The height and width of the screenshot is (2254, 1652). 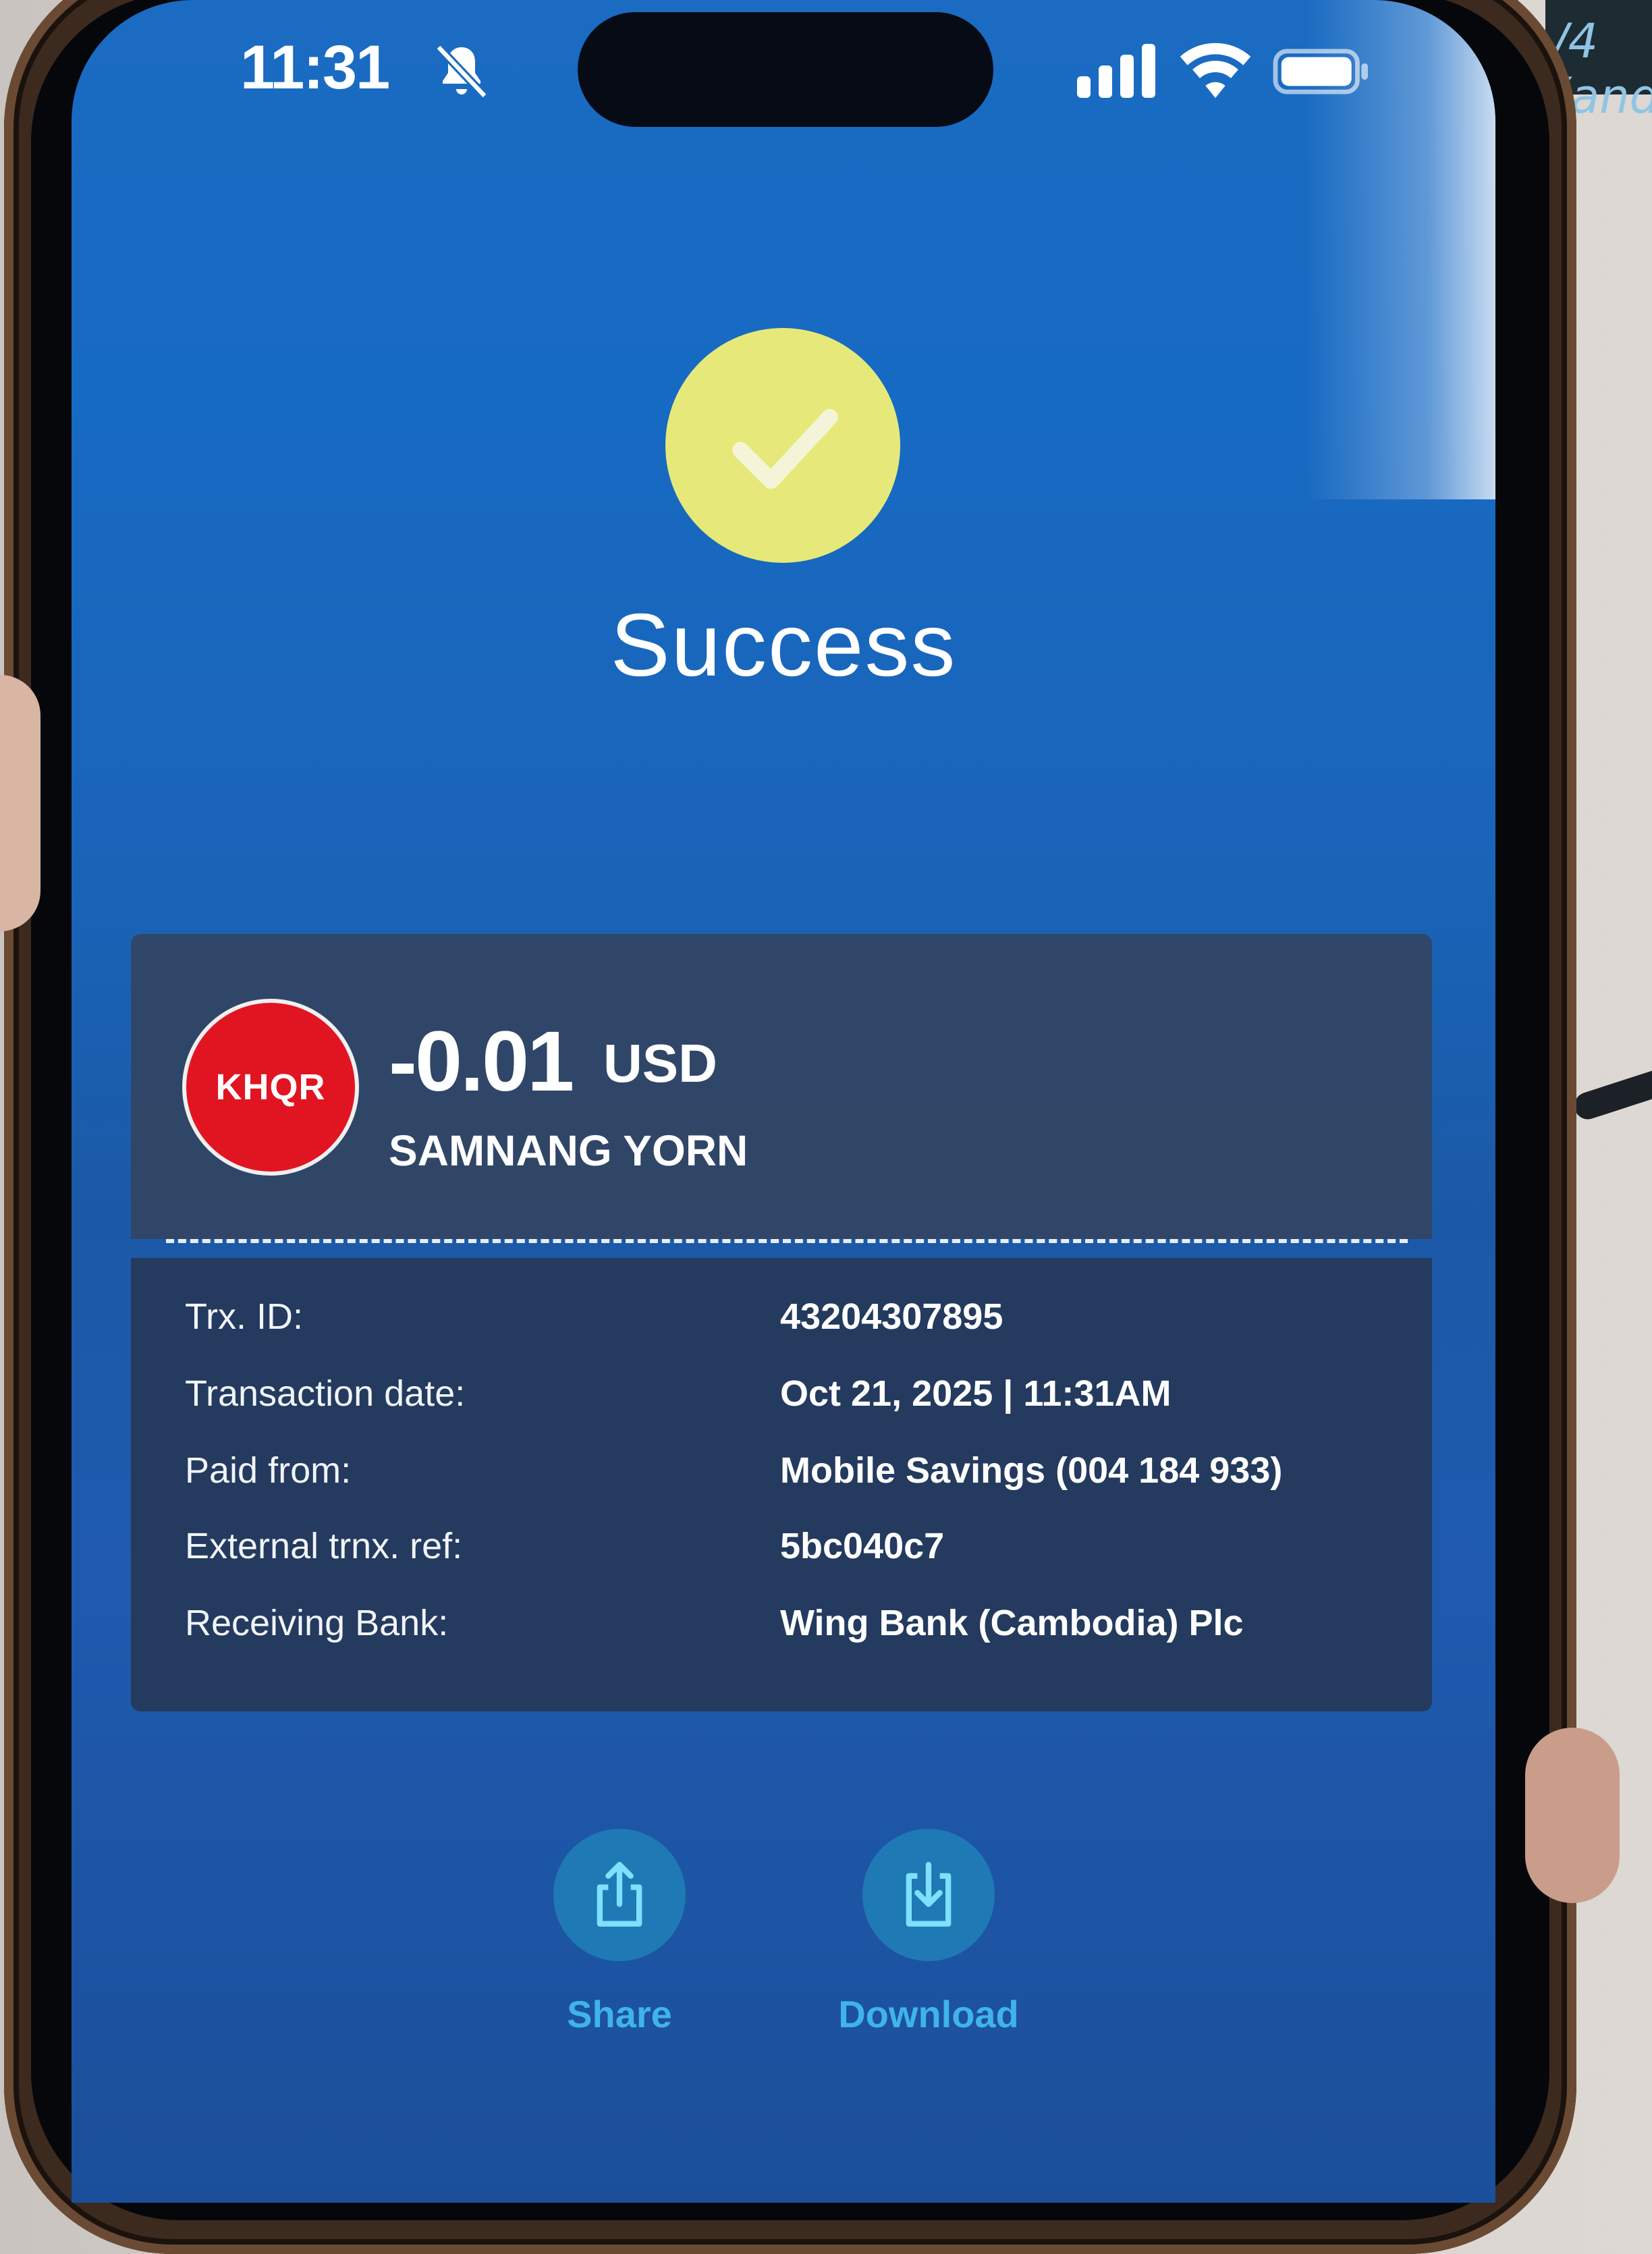 What do you see at coordinates (1611, 1093) in the screenshot?
I see `background-cable` at bounding box center [1611, 1093].